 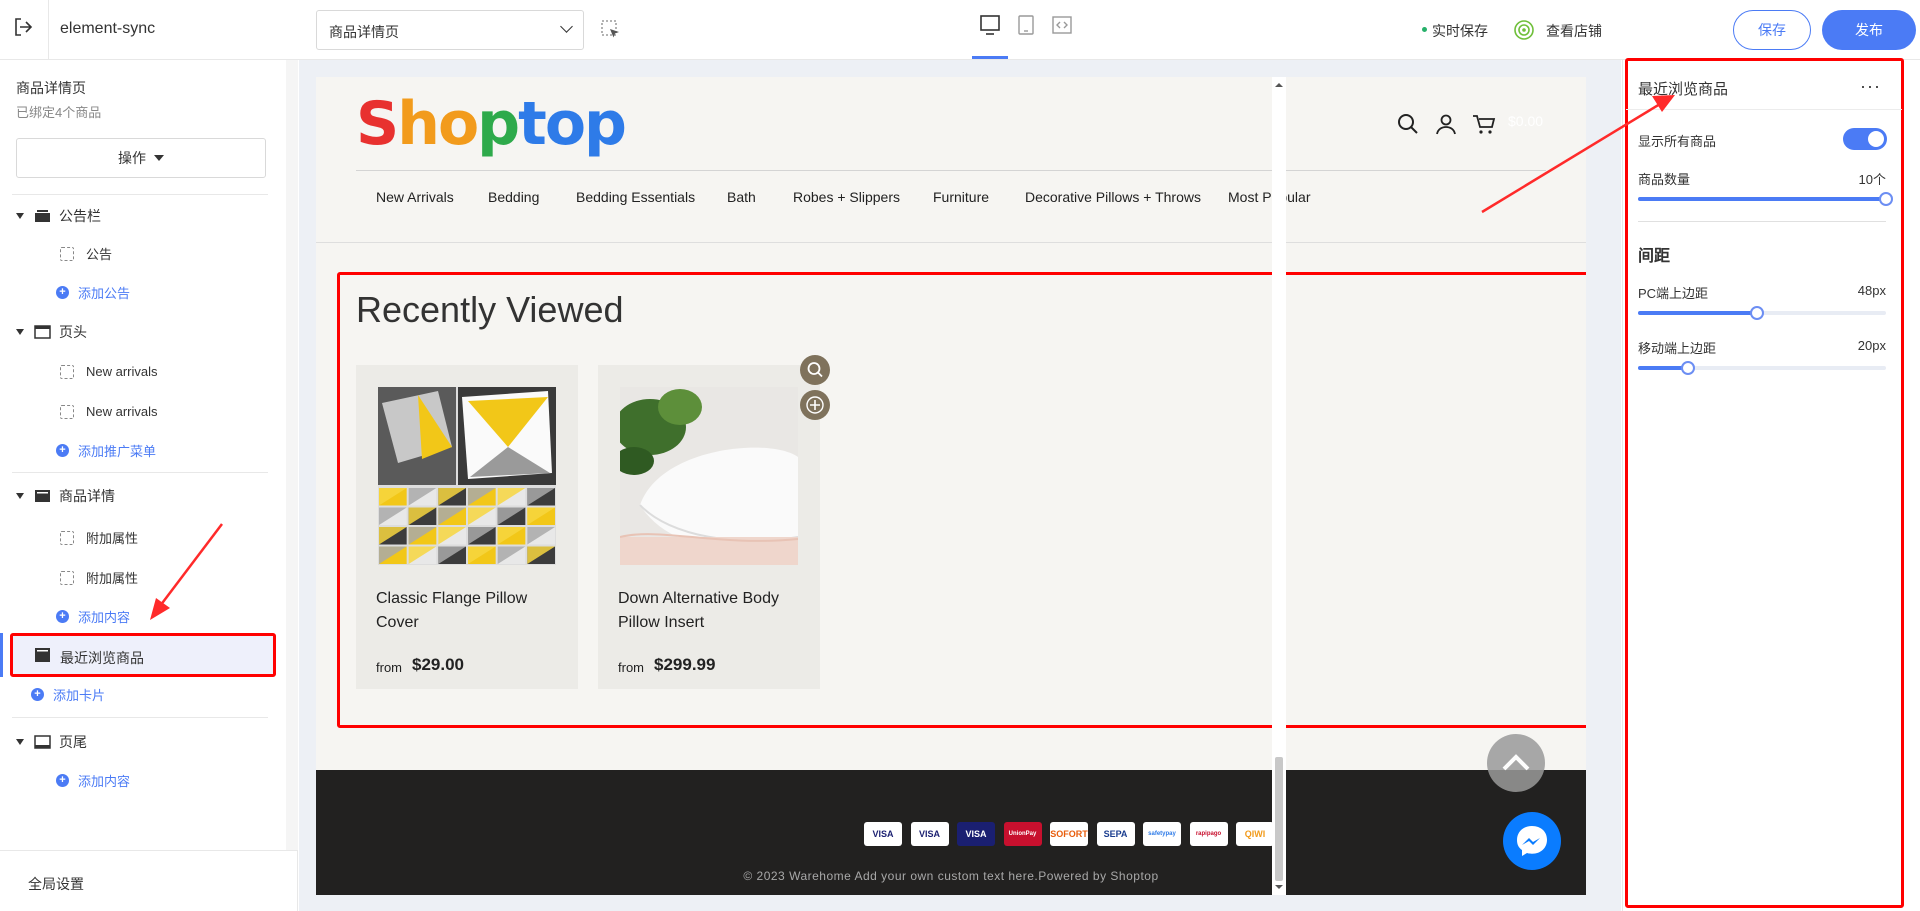 What do you see at coordinates (1532, 841) in the screenshot?
I see `messenger-icon` at bounding box center [1532, 841].